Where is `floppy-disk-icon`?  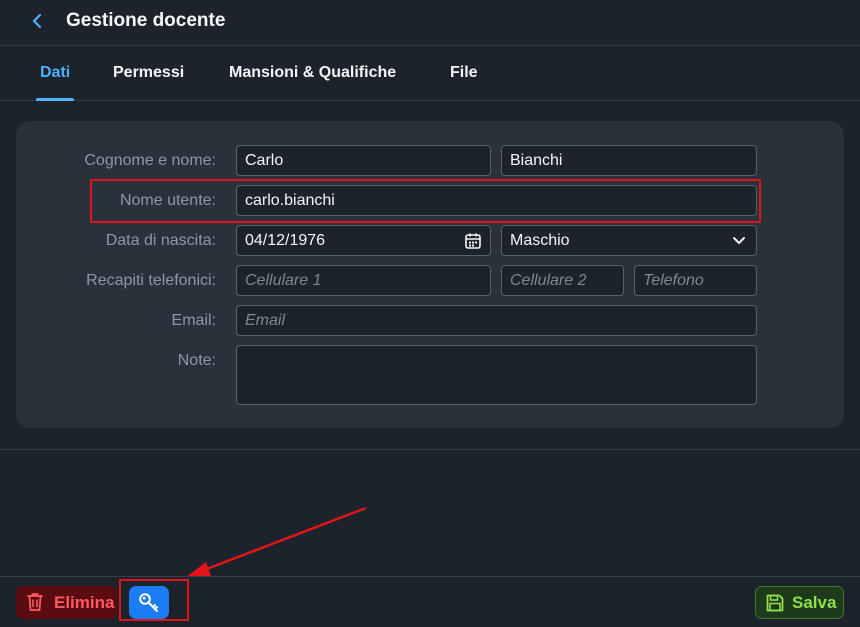 floppy-disk-icon is located at coordinates (775, 603).